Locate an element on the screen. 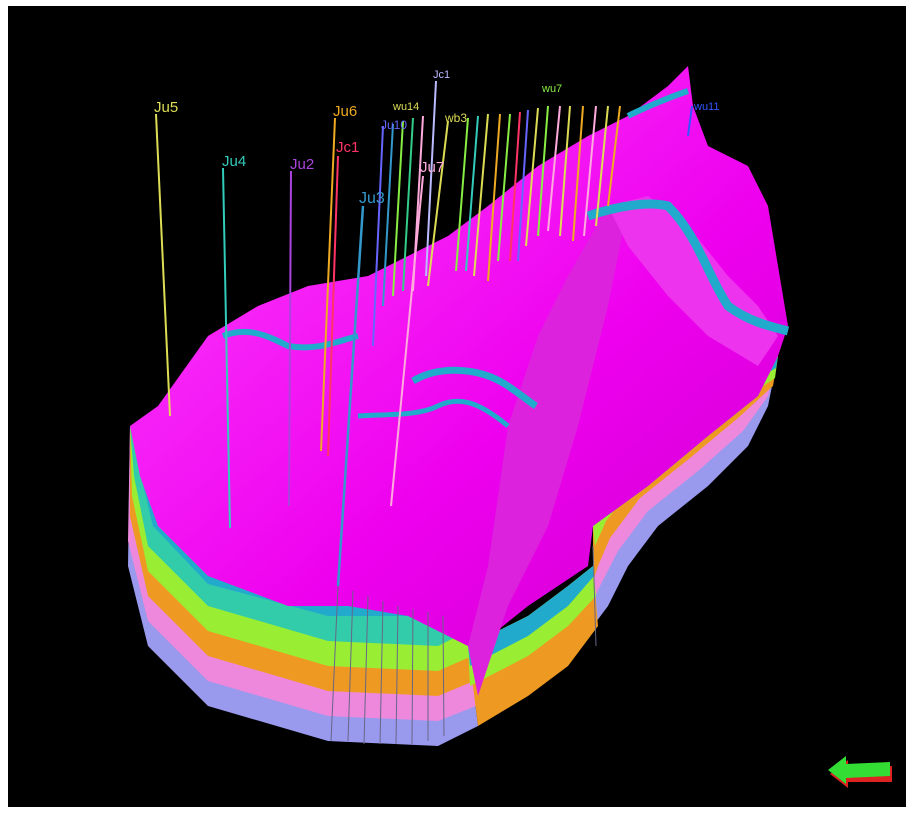 This screenshot has height=813, width=914. well-label-wu11: wu11 is located at coordinates (706, 107).